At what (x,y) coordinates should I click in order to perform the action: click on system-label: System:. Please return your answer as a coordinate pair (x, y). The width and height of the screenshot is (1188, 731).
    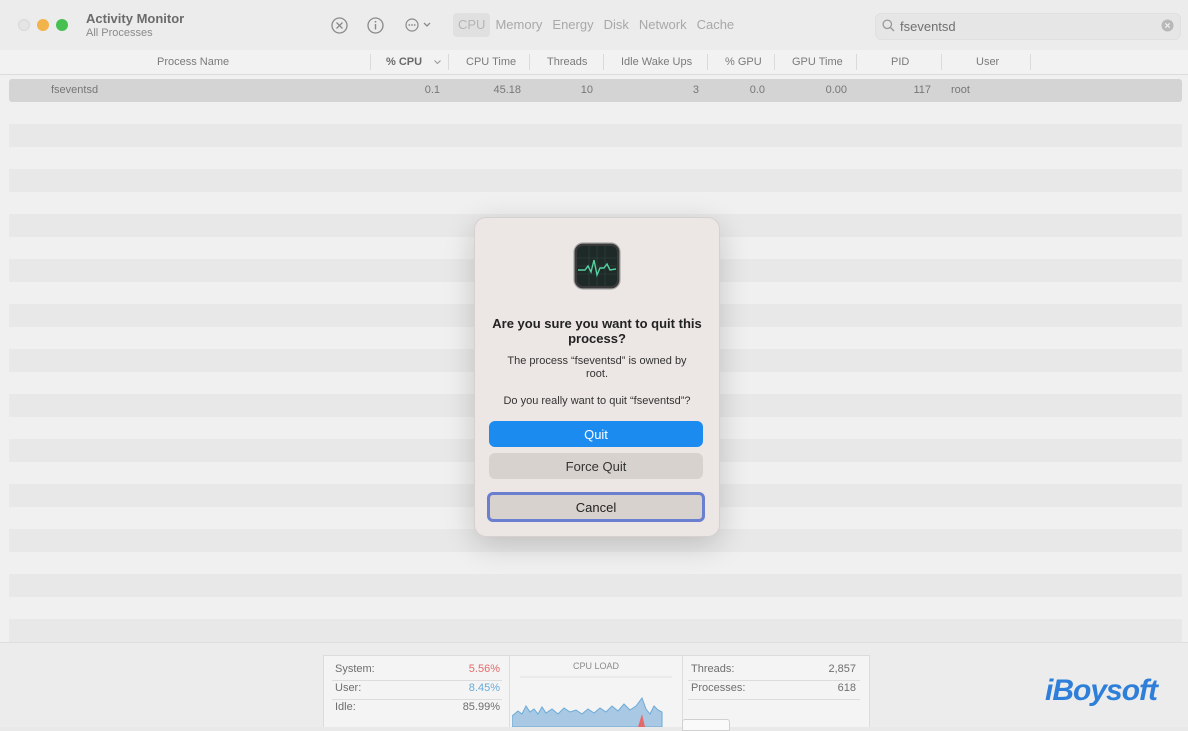
    Looking at the image, I should click on (355, 669).